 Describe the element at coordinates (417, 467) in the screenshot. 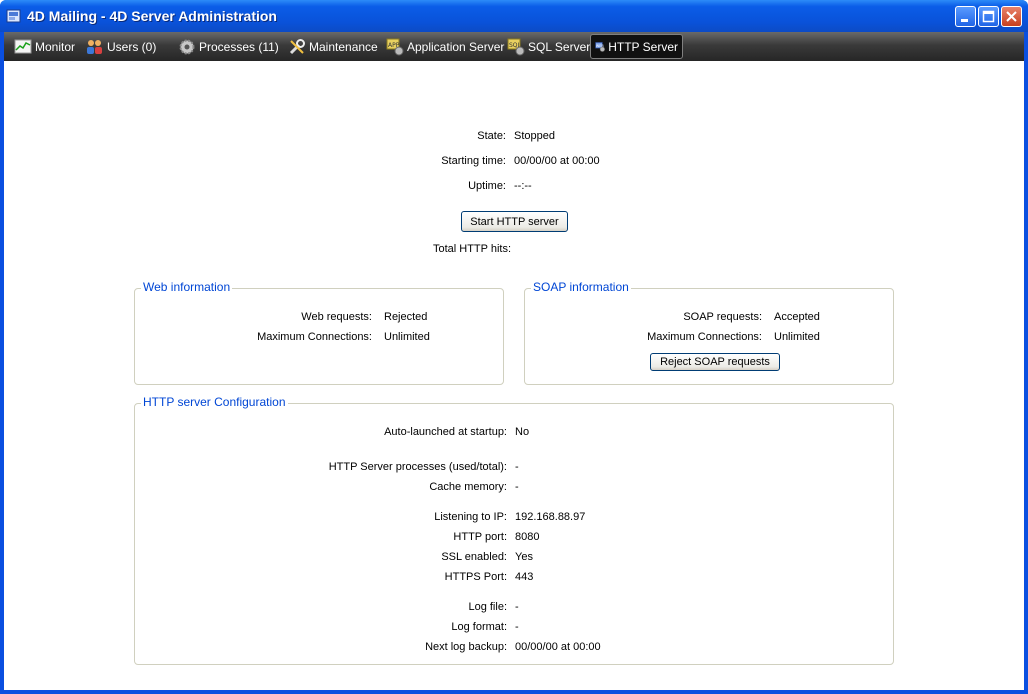

I see `http-processes-label: HTTP Server processes (used/total):` at that location.